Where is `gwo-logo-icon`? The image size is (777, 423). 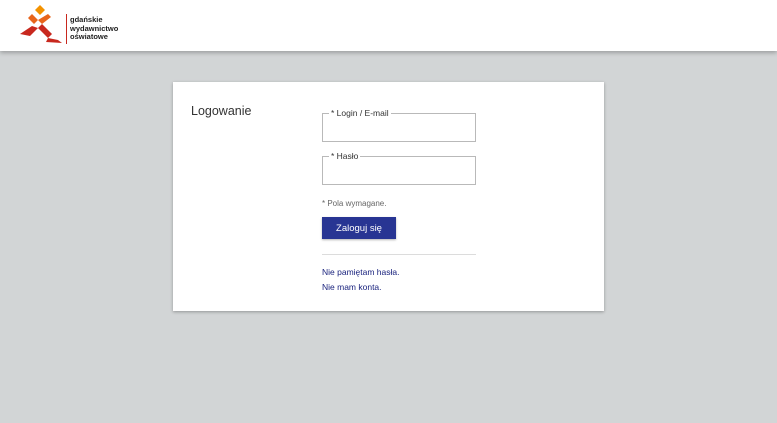 gwo-logo-icon is located at coordinates (42, 24).